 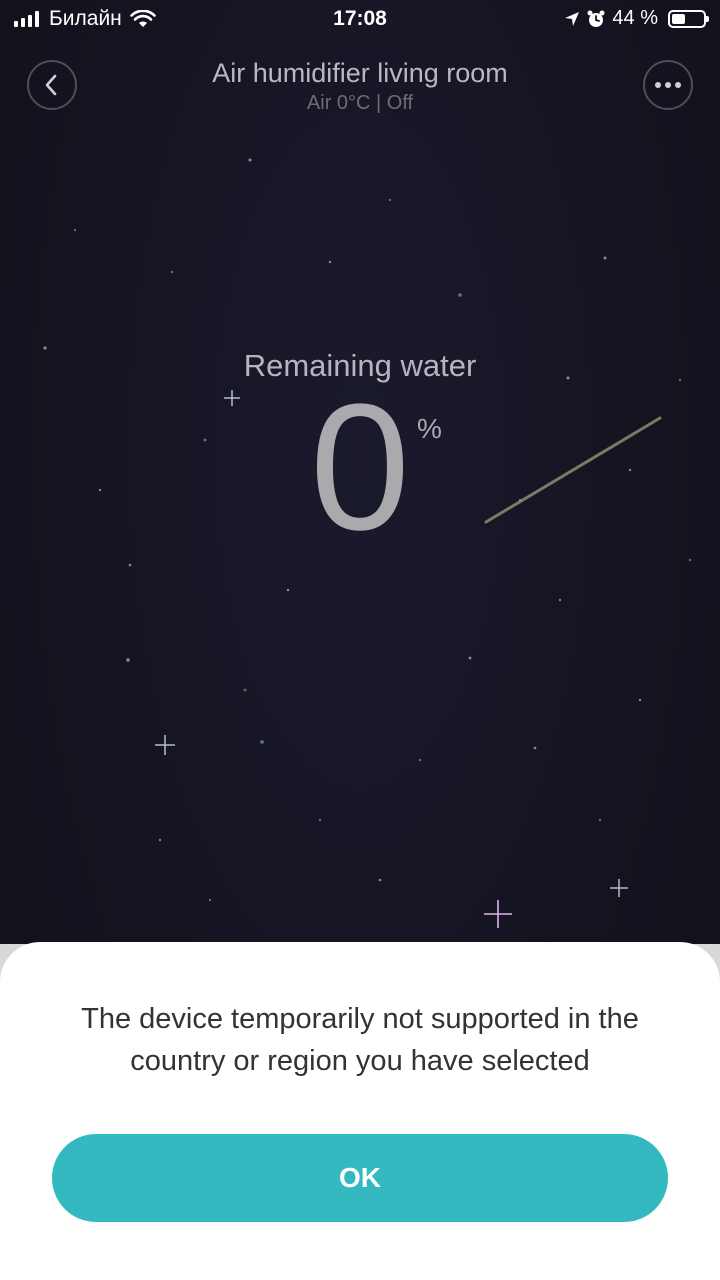 I want to click on ok-button: OK, so click(x=360, y=1178).